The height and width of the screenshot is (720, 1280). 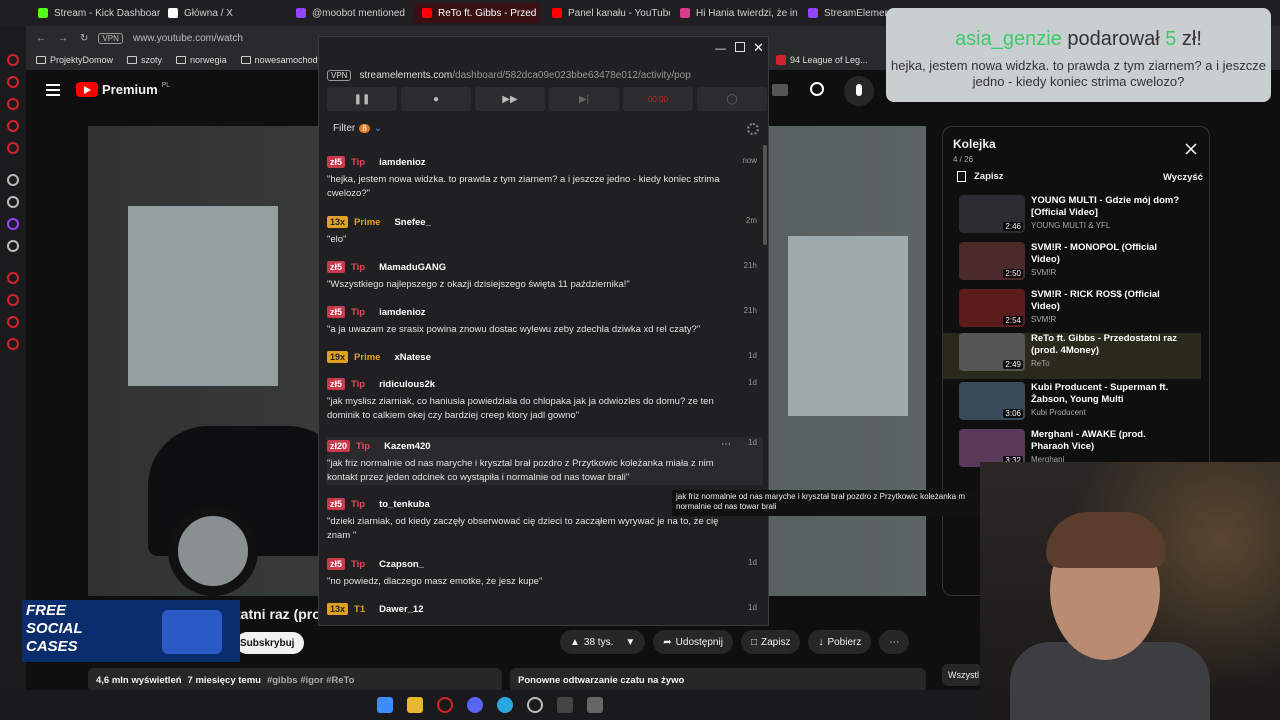 I want to click on gear-icon, so click(x=753, y=129).